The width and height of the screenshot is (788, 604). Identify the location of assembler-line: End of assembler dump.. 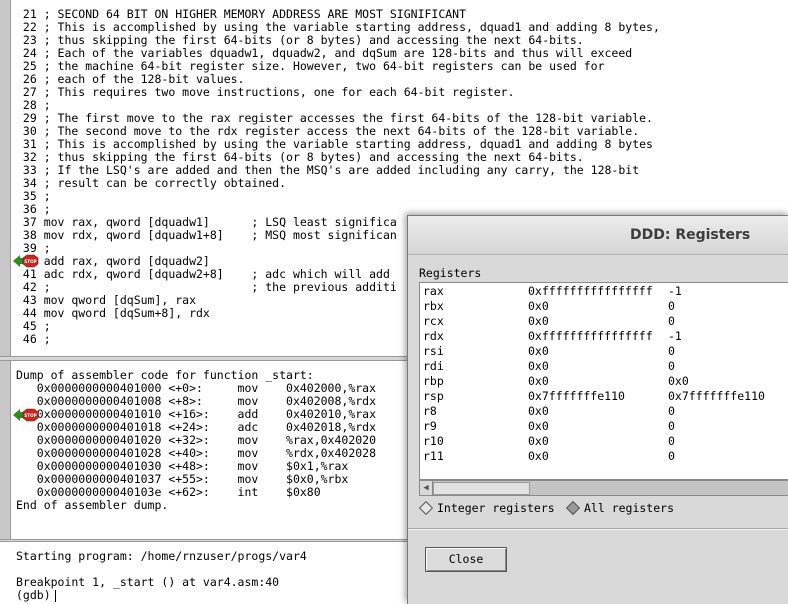
(92, 505).